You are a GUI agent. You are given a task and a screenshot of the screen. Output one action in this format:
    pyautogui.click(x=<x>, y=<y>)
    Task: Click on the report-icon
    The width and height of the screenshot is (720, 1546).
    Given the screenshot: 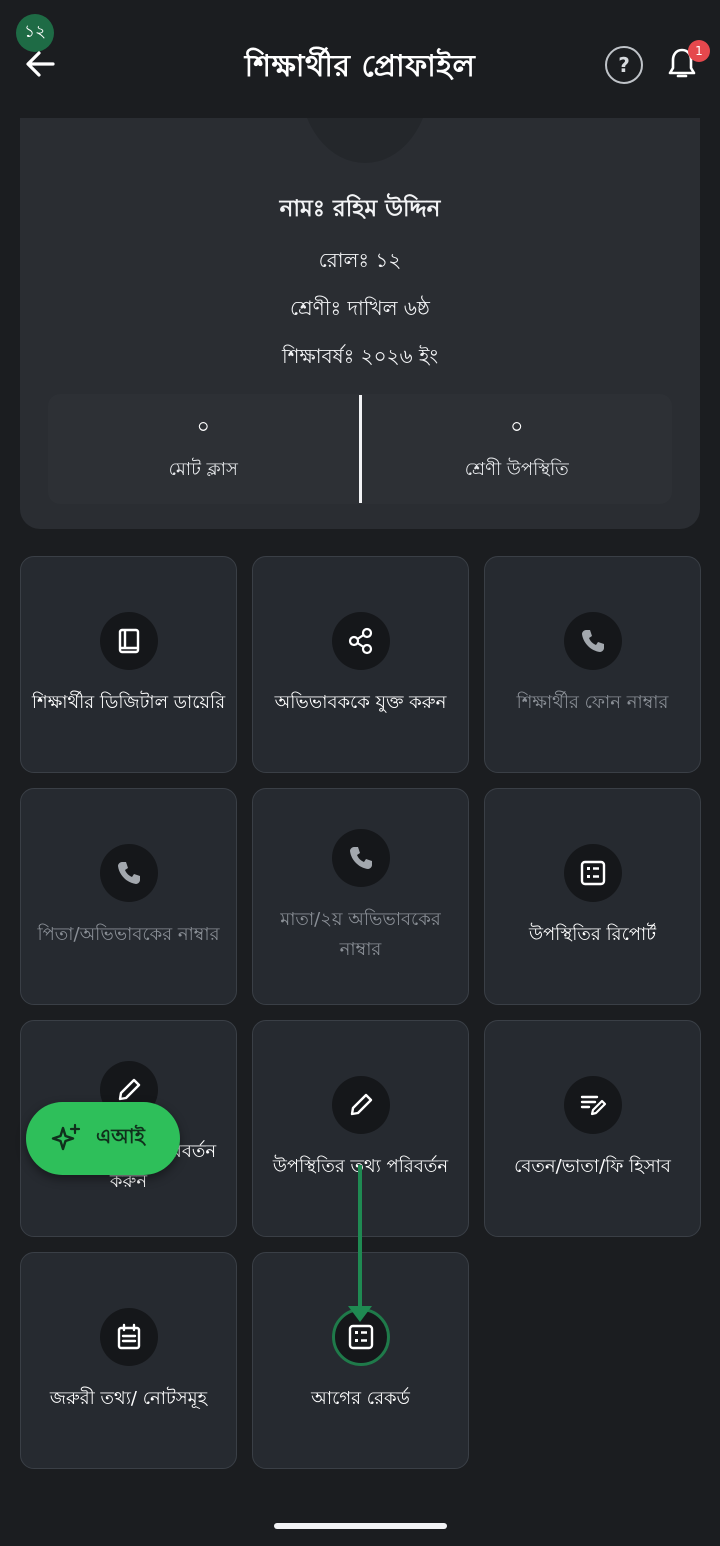 What is the action you would take?
    pyautogui.click(x=592, y=872)
    